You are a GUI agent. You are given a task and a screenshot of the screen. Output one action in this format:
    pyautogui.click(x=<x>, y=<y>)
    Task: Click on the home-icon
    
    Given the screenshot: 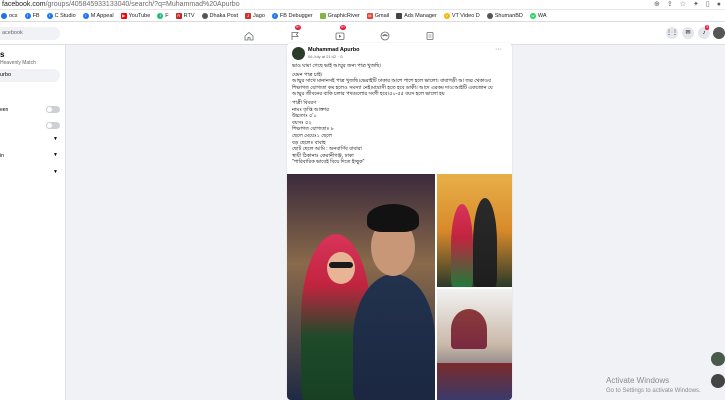 What is the action you would take?
    pyautogui.click(x=249, y=34)
    